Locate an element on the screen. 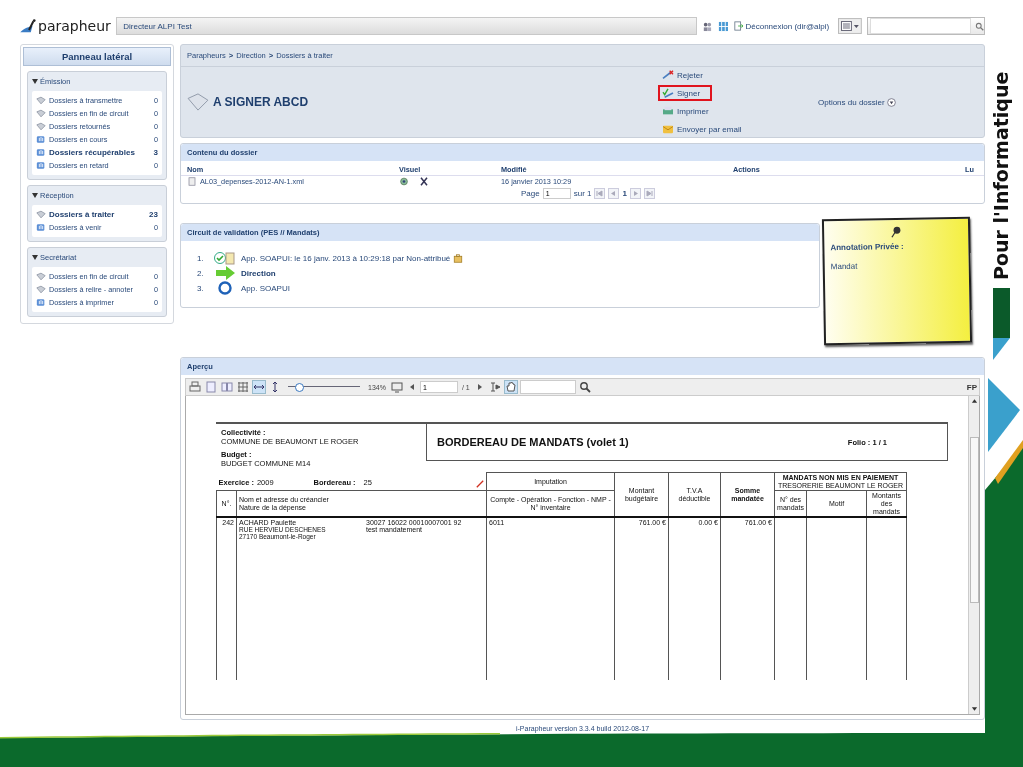  step-number: 2. is located at coordinates (201, 273).